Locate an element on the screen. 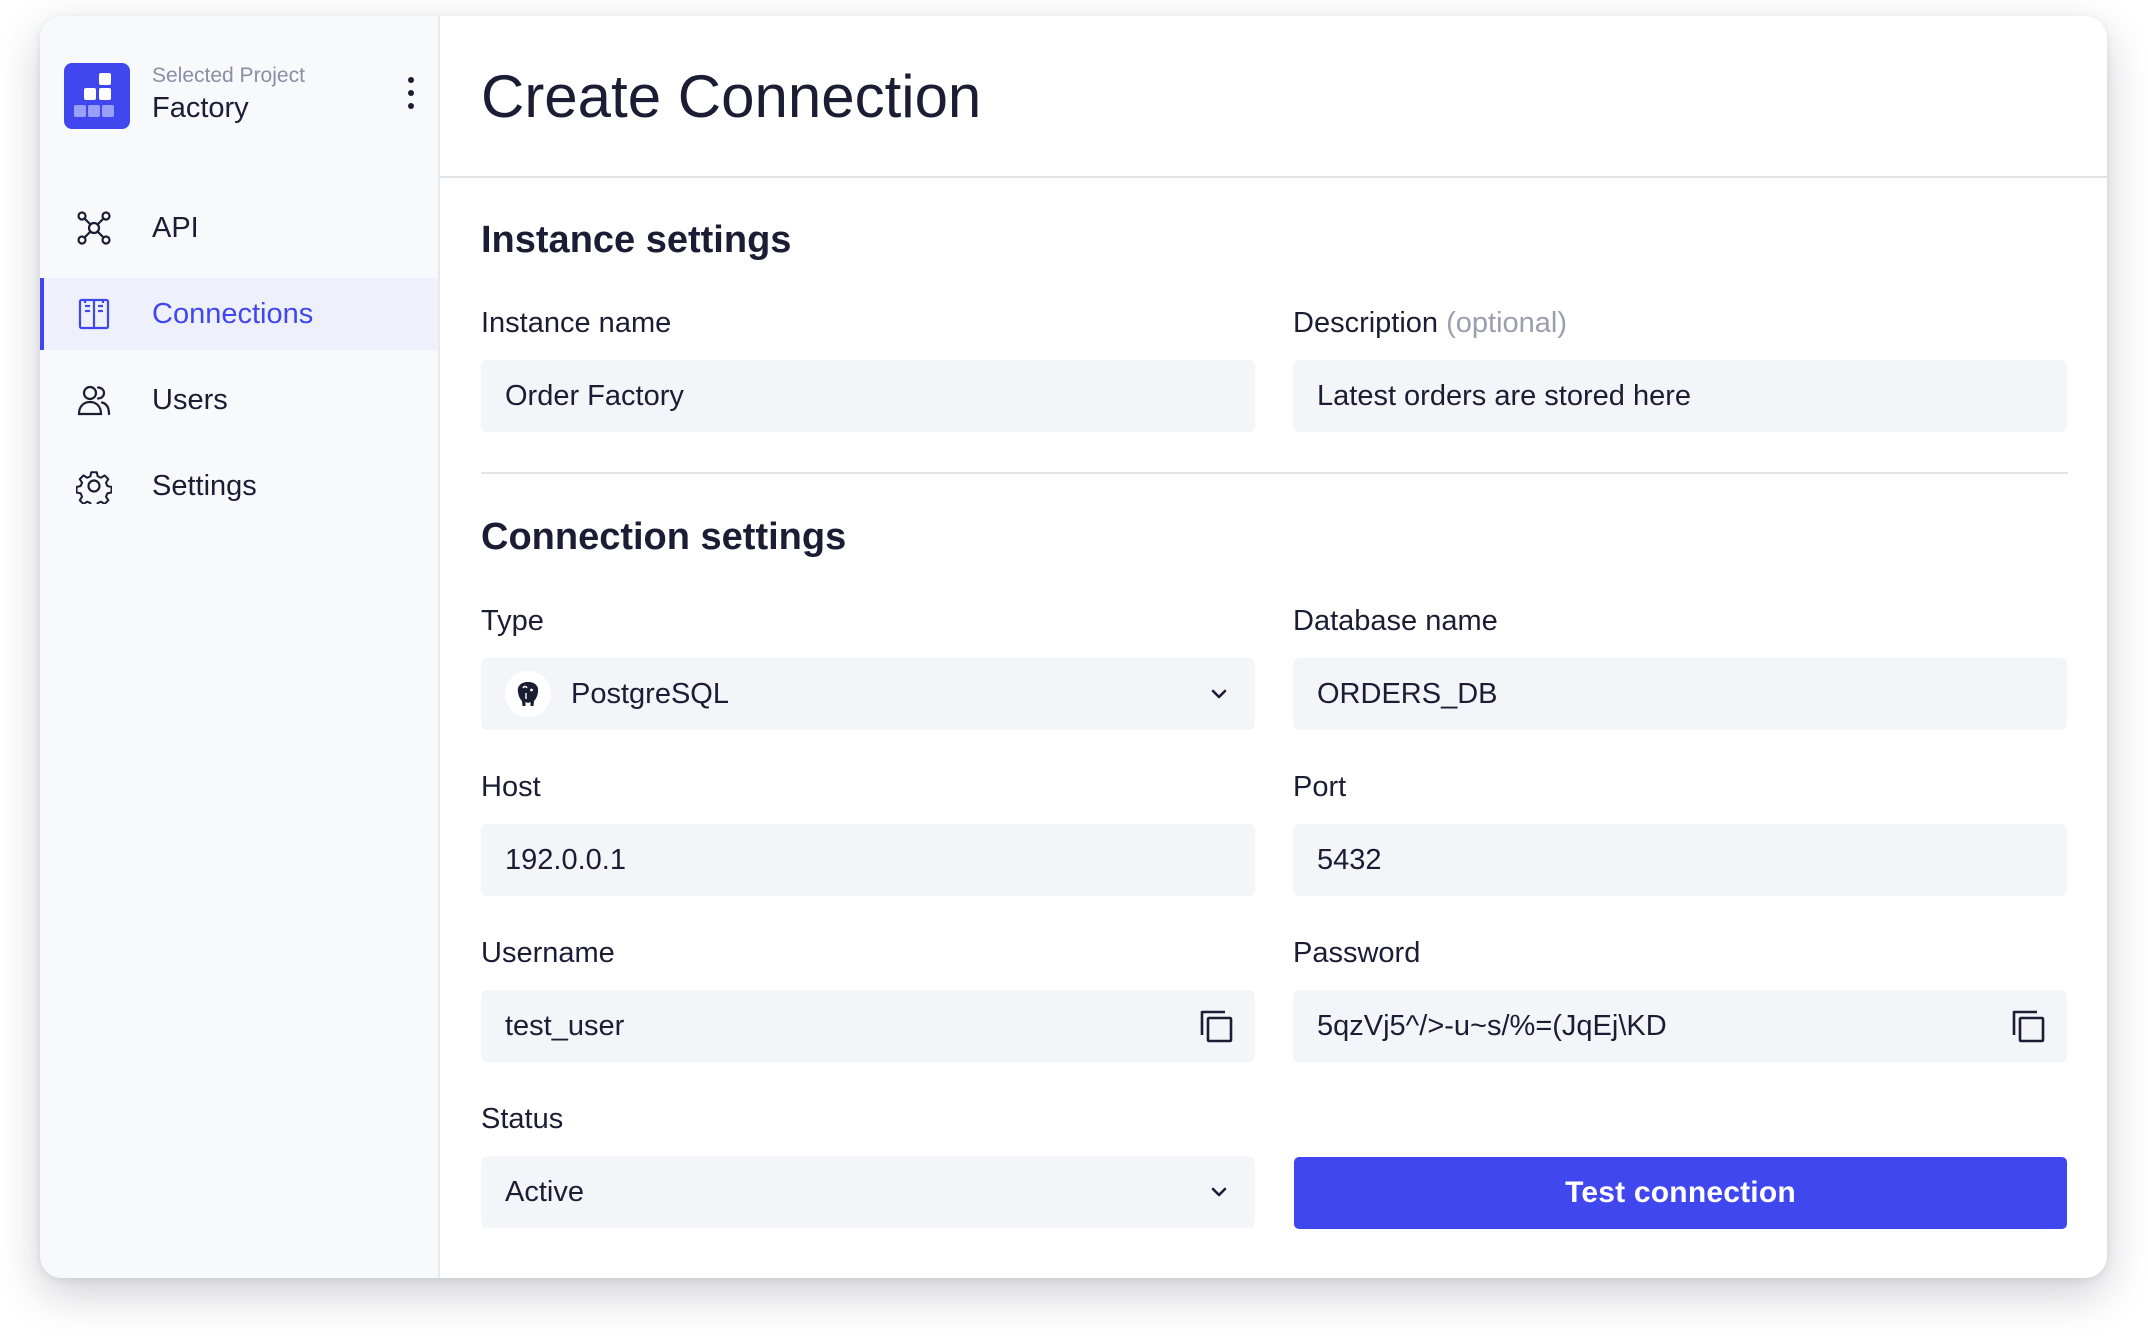 Image resolution: width=2148 pixels, height=1342 pixels. api-nodes-icon is located at coordinates (94, 228).